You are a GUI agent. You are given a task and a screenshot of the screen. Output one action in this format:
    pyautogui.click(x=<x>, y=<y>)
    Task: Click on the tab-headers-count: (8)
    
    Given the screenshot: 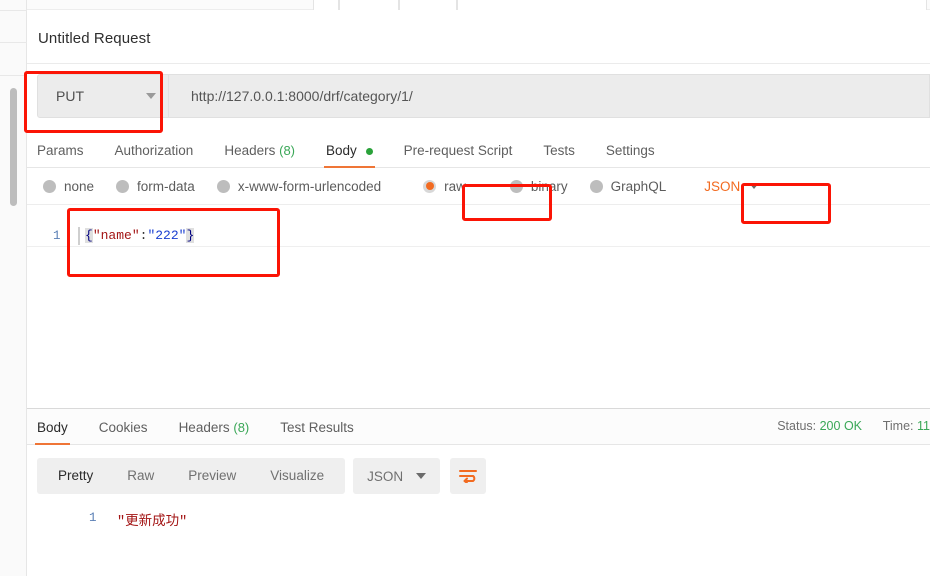 What is the action you would take?
    pyautogui.click(x=287, y=150)
    